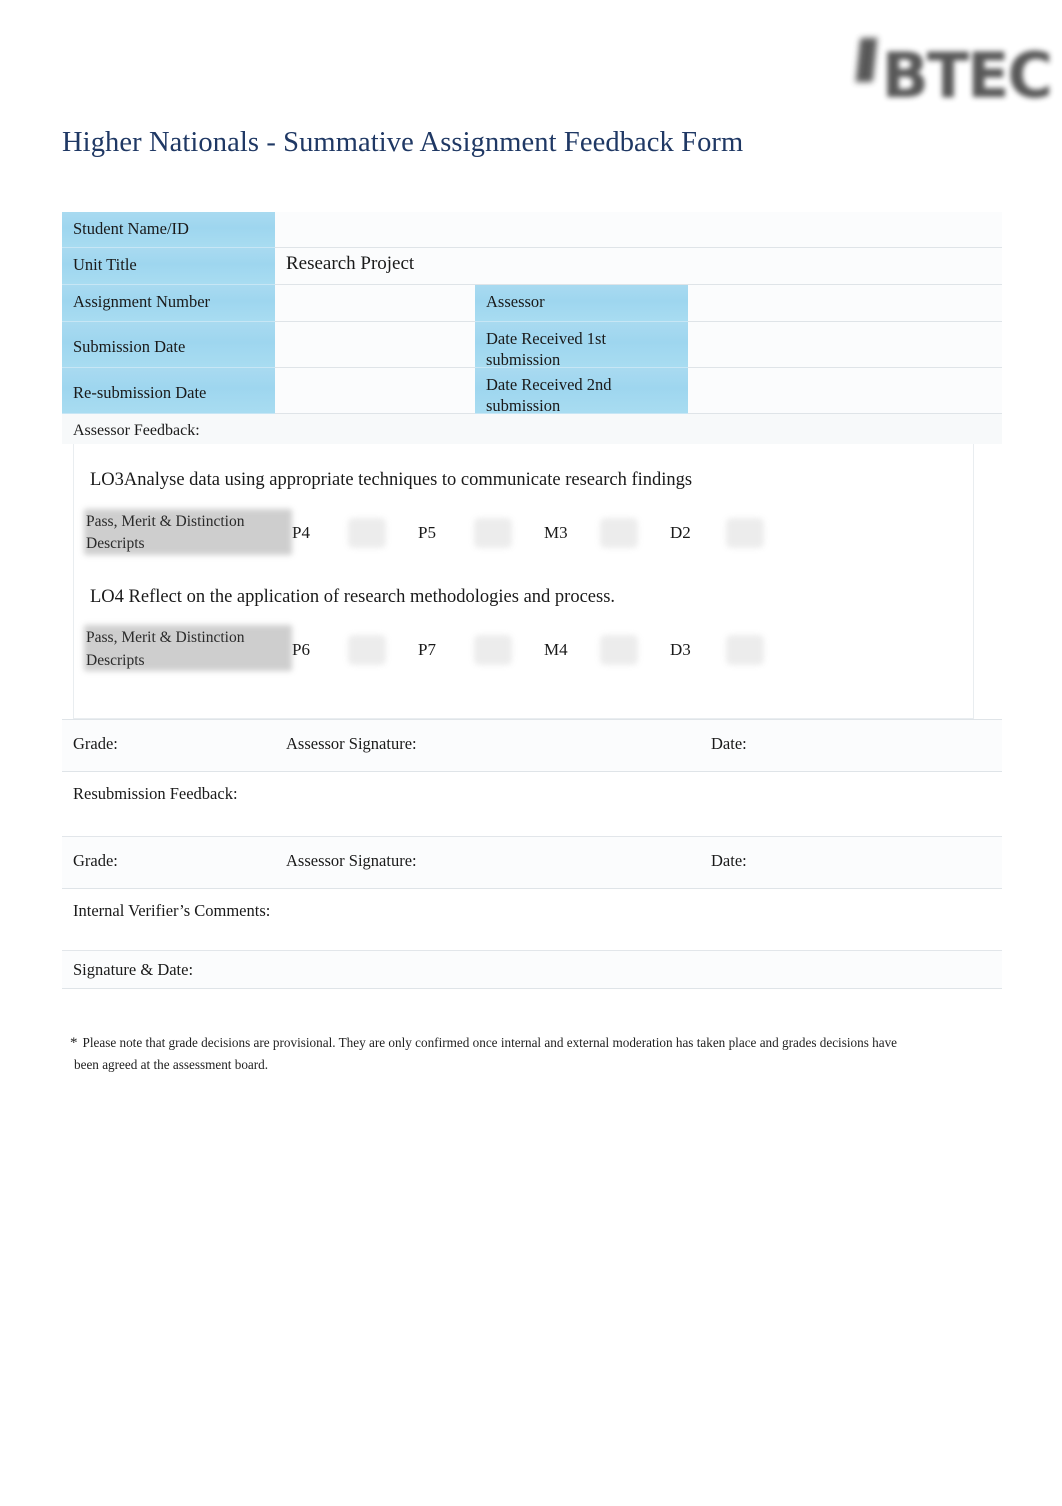  What do you see at coordinates (745, 532) in the screenshot?
I see `criterion-checkbox-d2` at bounding box center [745, 532].